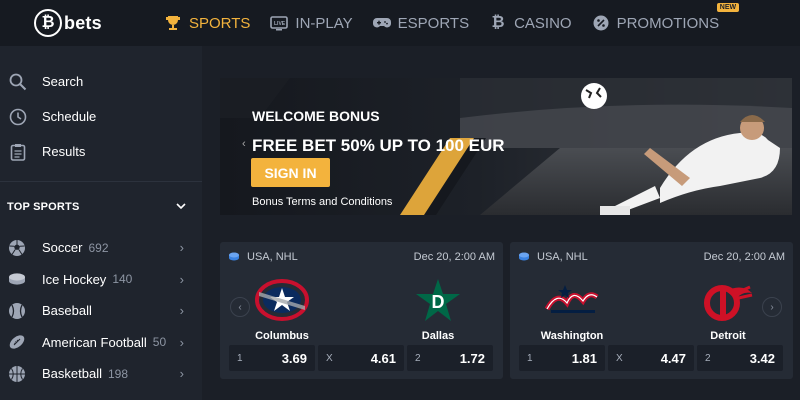 This screenshot has height=400, width=800. What do you see at coordinates (290, 172) in the screenshot?
I see `sign-in-button: SIGN IN` at bounding box center [290, 172].